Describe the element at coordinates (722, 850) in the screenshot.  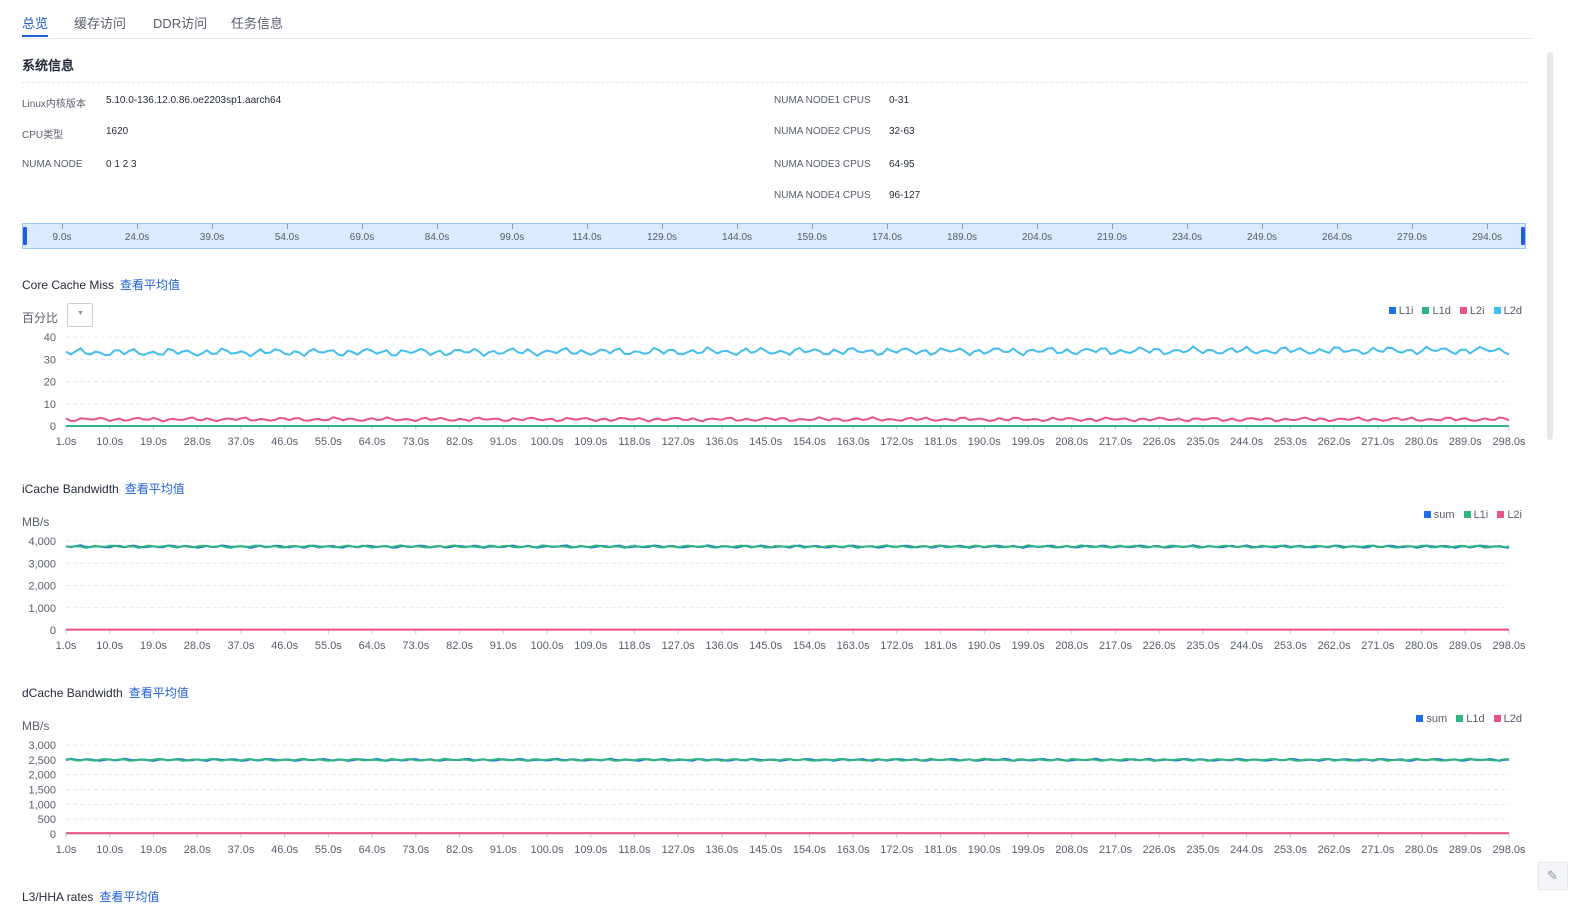
I see `x-tick-label: 136.0s` at that location.